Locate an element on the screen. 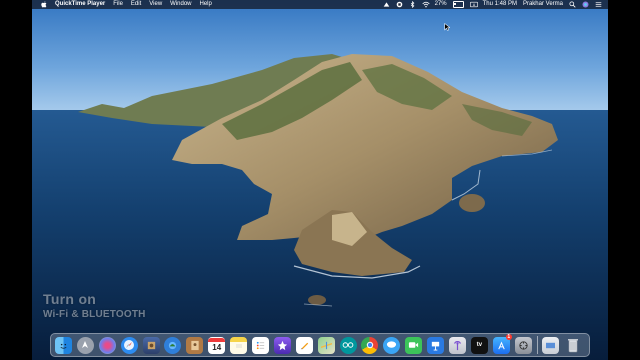 This screenshot has height=360, width=640. video-caption-overlay: Turn on Wi-Fi & BLUETOOTH is located at coordinates (94, 305).